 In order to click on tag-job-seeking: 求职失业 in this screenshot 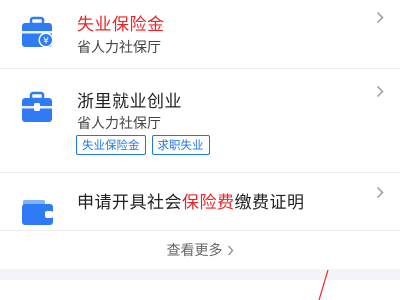, I will do `click(180, 145)`.